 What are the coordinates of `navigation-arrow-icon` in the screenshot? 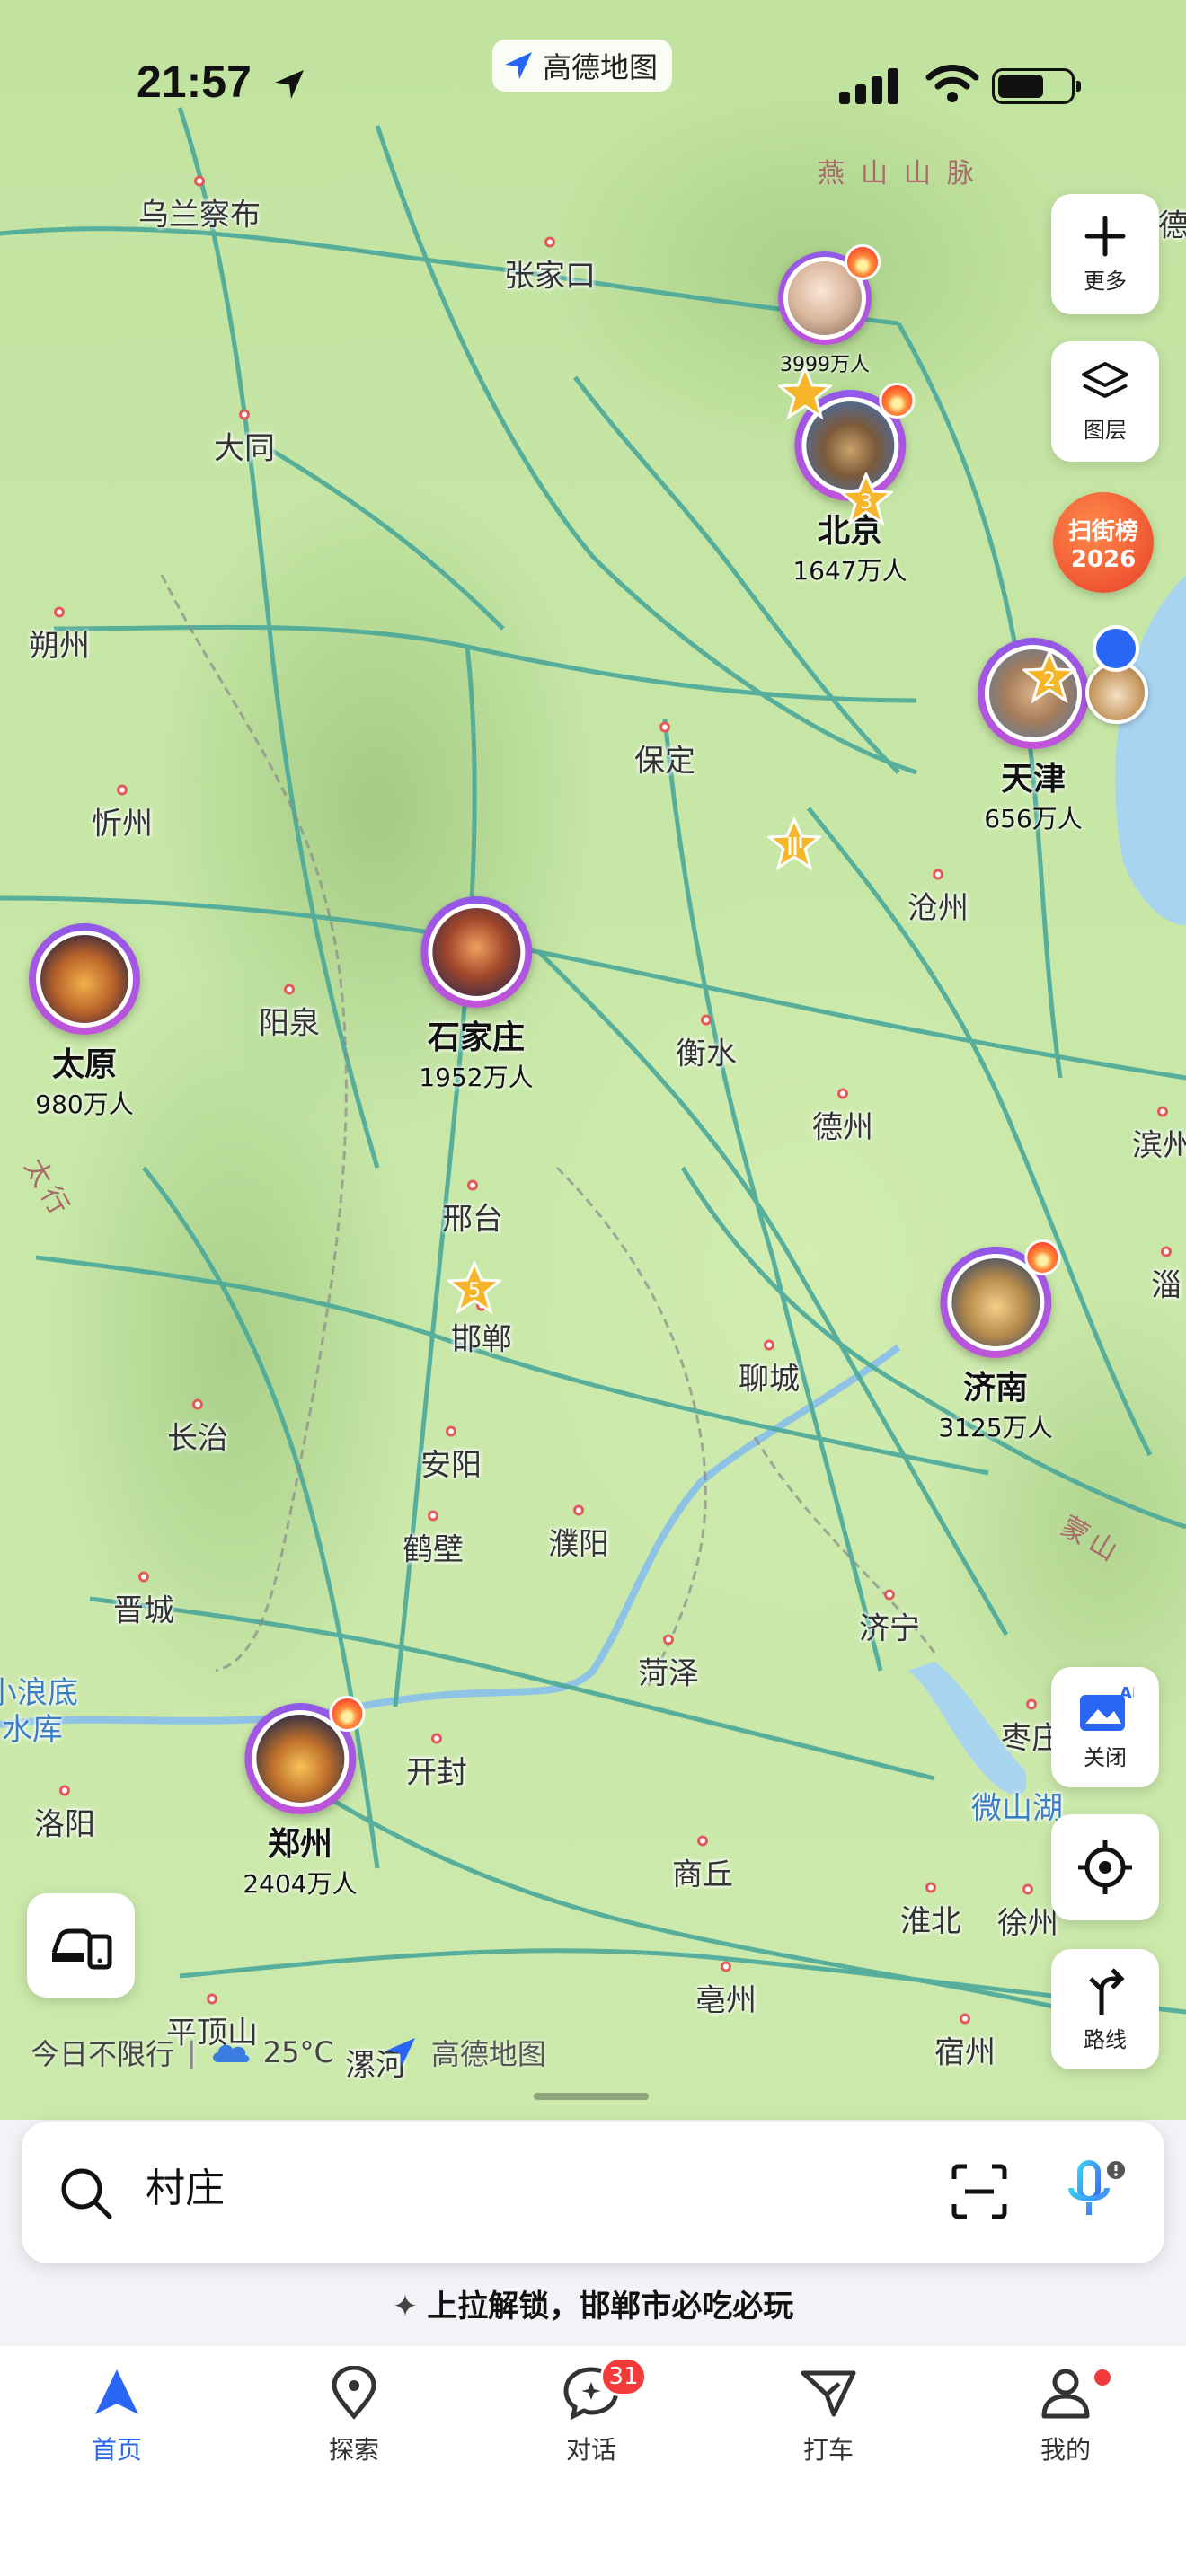 It's located at (116, 2391).